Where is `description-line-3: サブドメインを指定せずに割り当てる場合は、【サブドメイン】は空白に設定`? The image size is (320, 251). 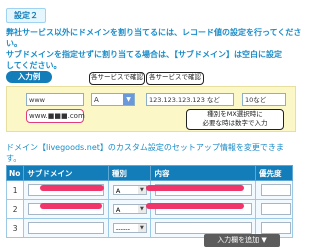
description-line-3: サブドメインを指定せずに割り当てる場合は、【サブドメイン】は空白に設定 is located at coordinates (144, 54).